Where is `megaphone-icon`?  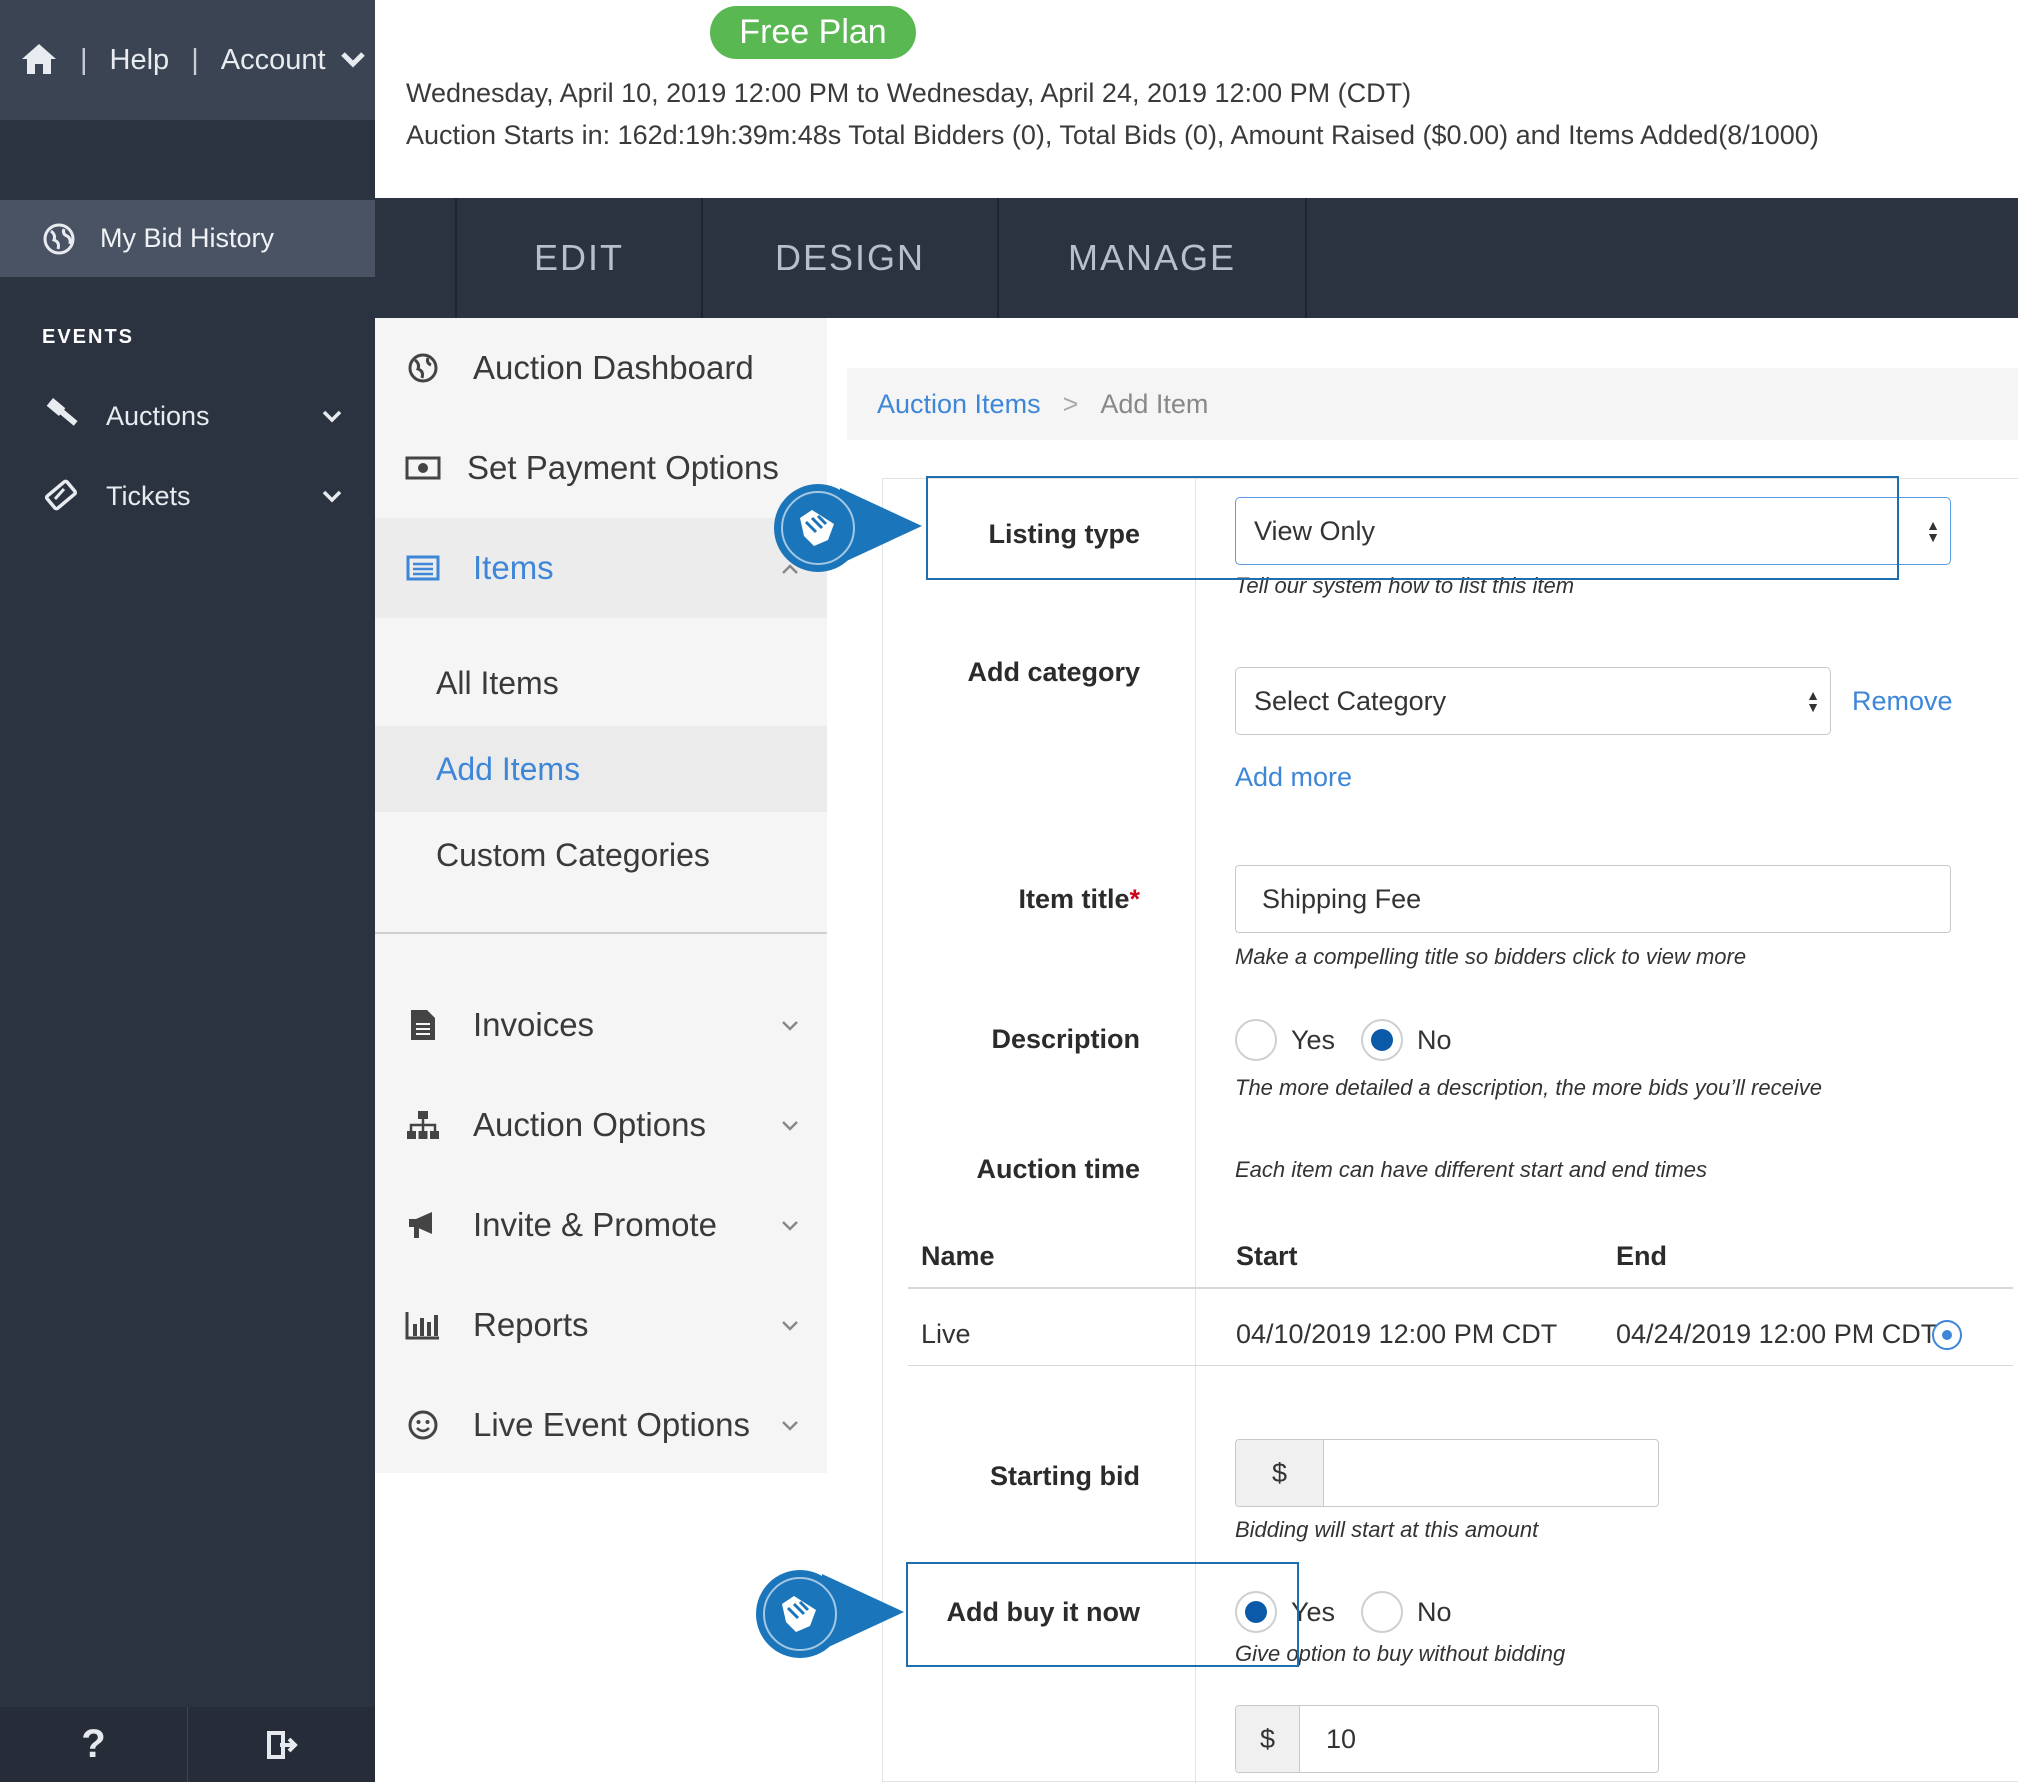 megaphone-icon is located at coordinates (423, 1225).